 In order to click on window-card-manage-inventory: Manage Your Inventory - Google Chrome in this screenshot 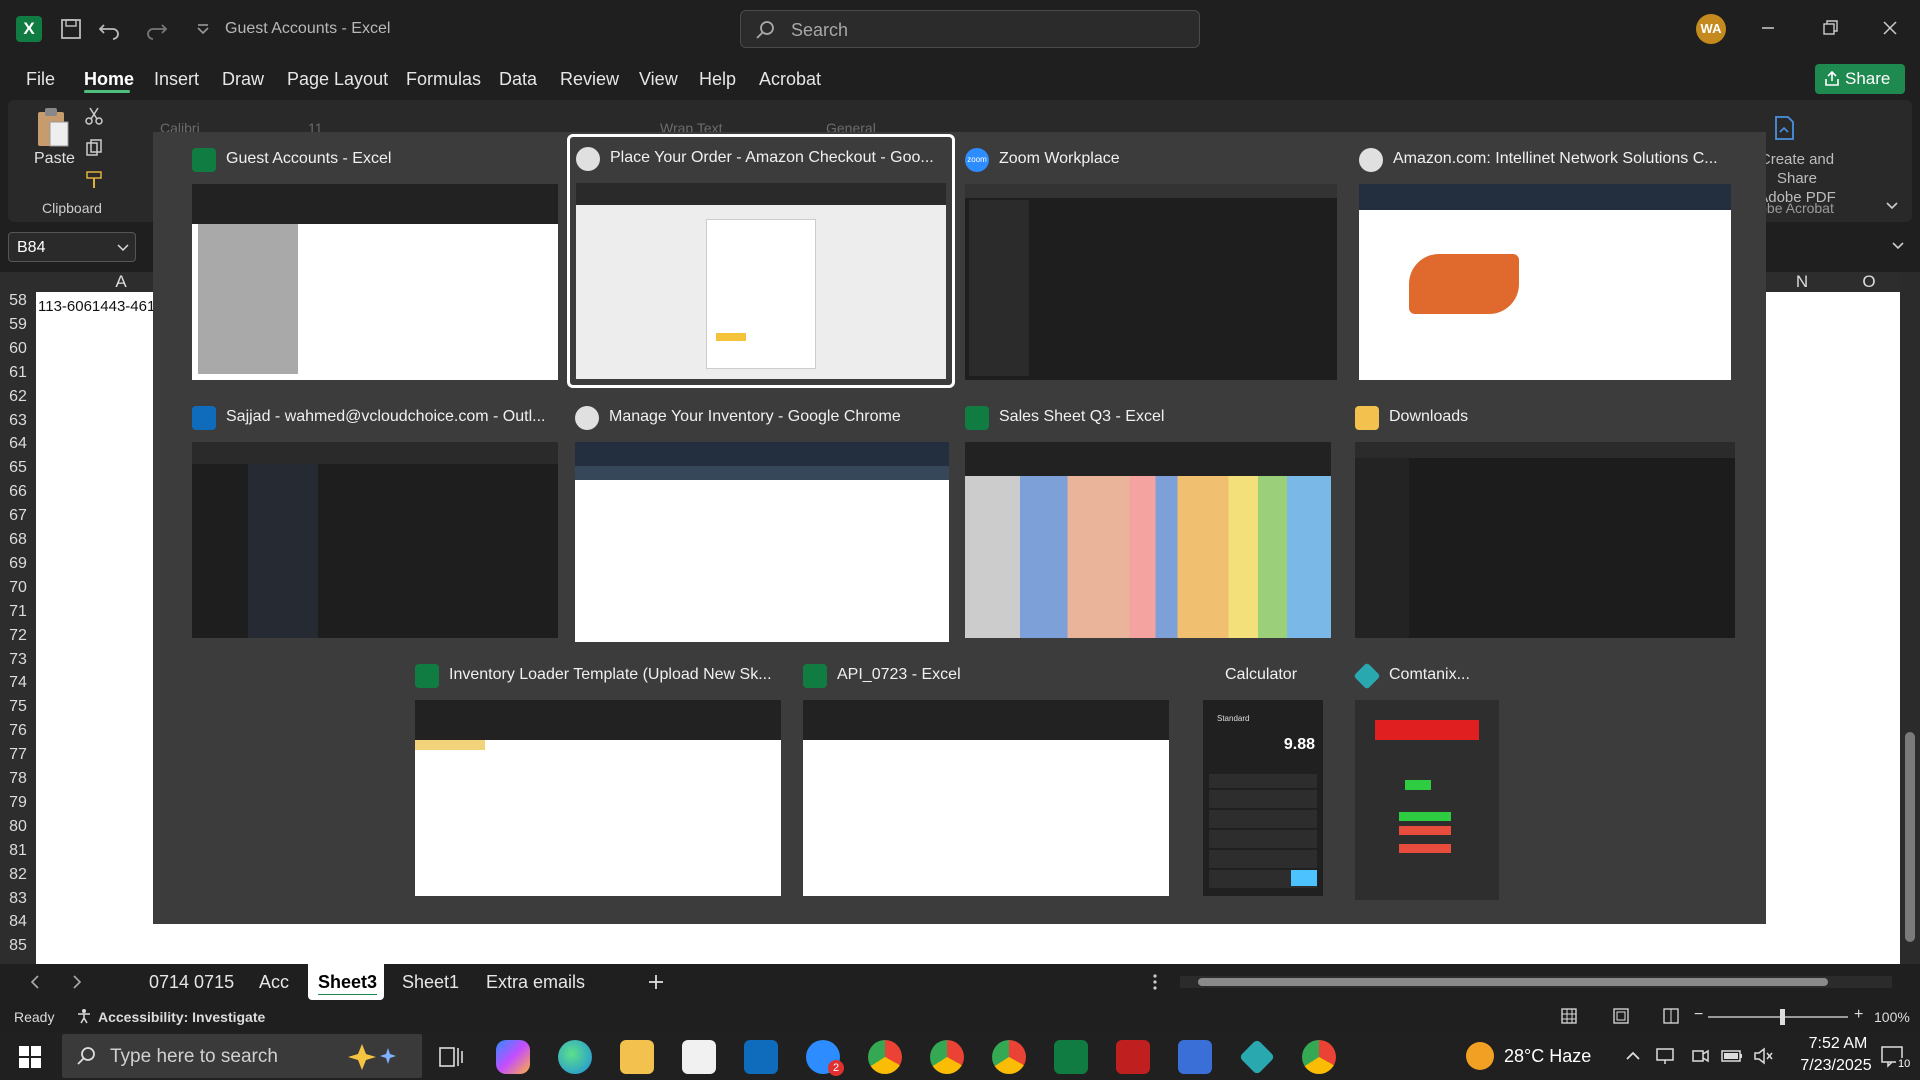, I will do `click(758, 523)`.